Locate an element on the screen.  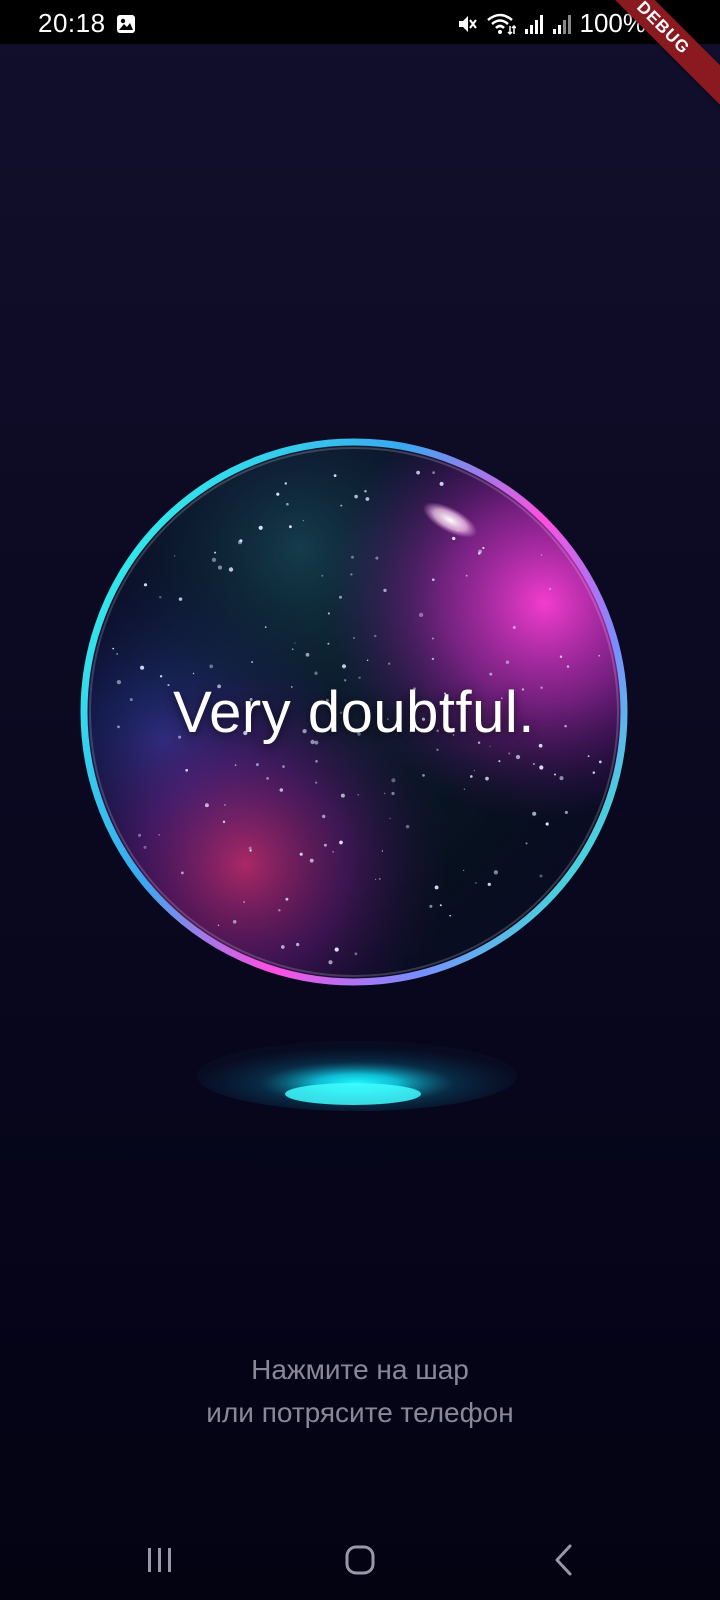
back-icon is located at coordinates (563, 1560).